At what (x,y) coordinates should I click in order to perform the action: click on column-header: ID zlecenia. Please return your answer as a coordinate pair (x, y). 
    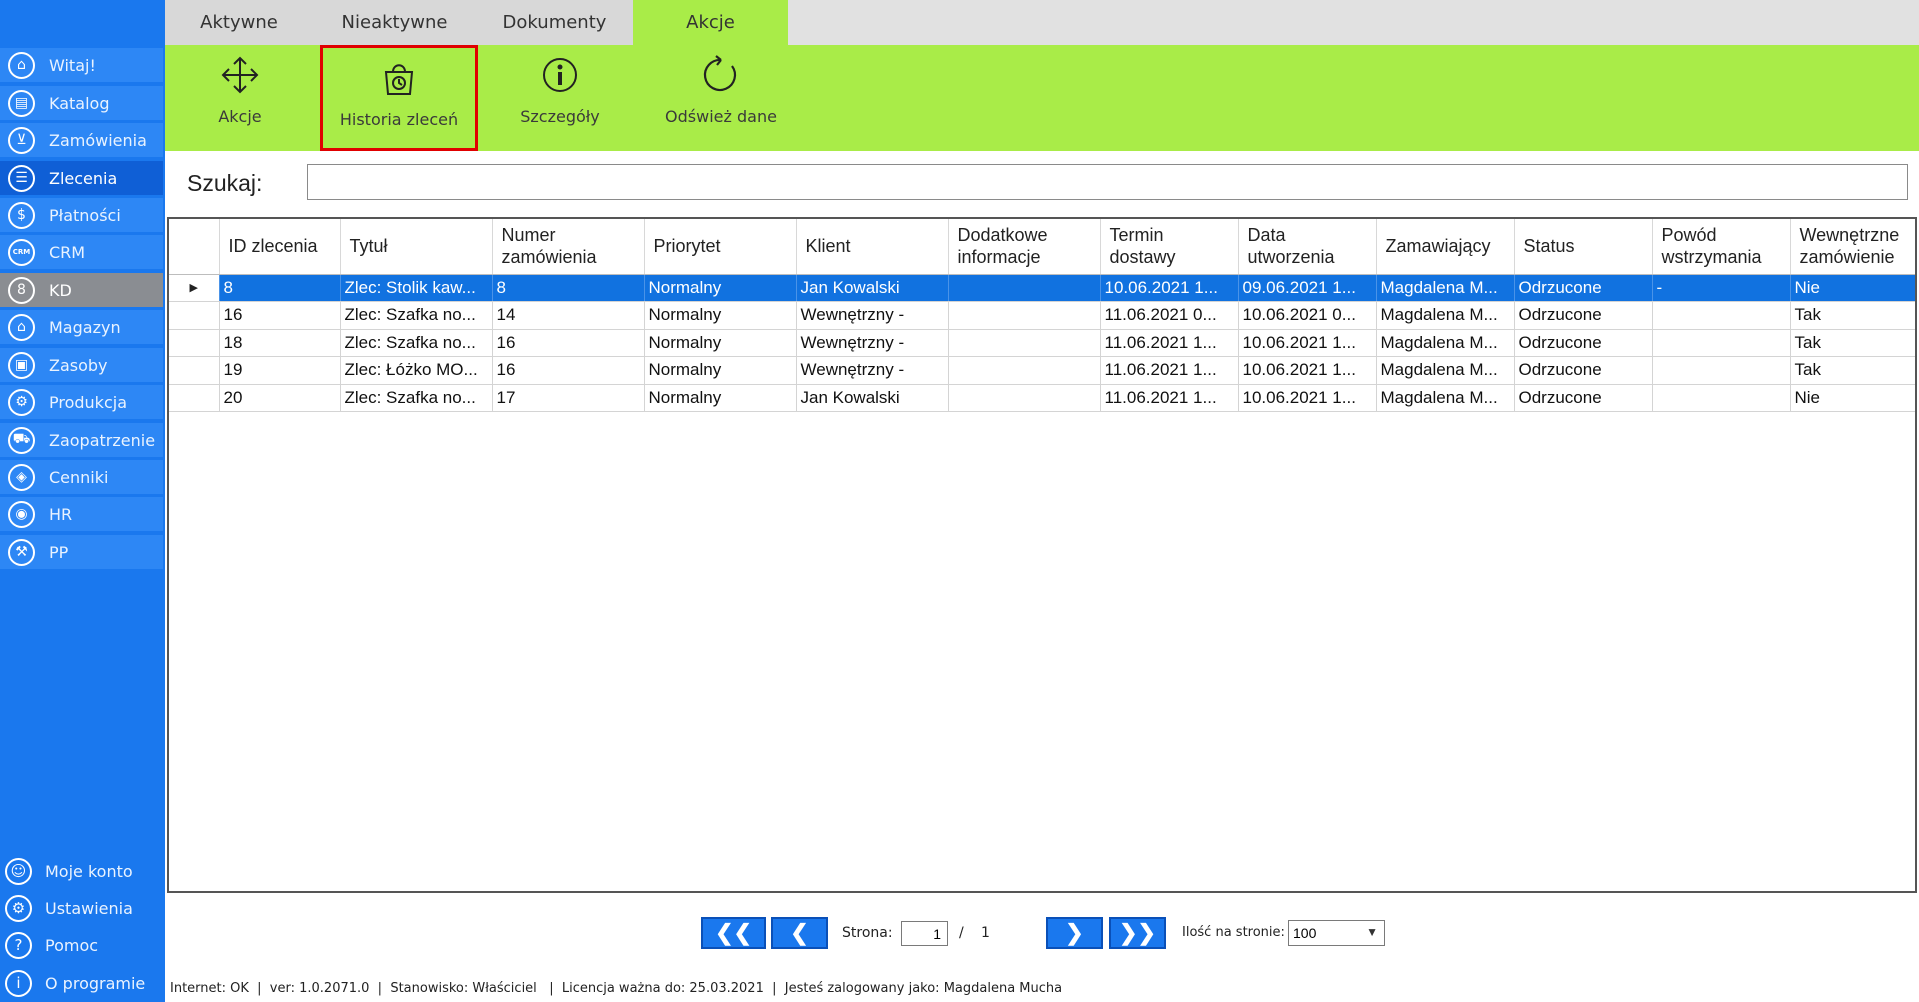
    Looking at the image, I should click on (280, 247).